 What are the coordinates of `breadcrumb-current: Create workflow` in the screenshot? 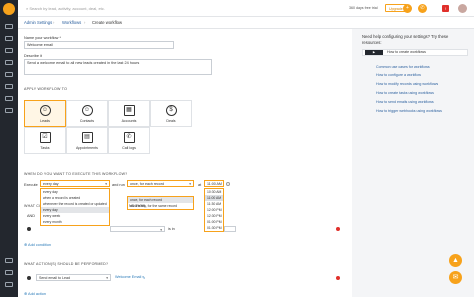 It's located at (107, 22).